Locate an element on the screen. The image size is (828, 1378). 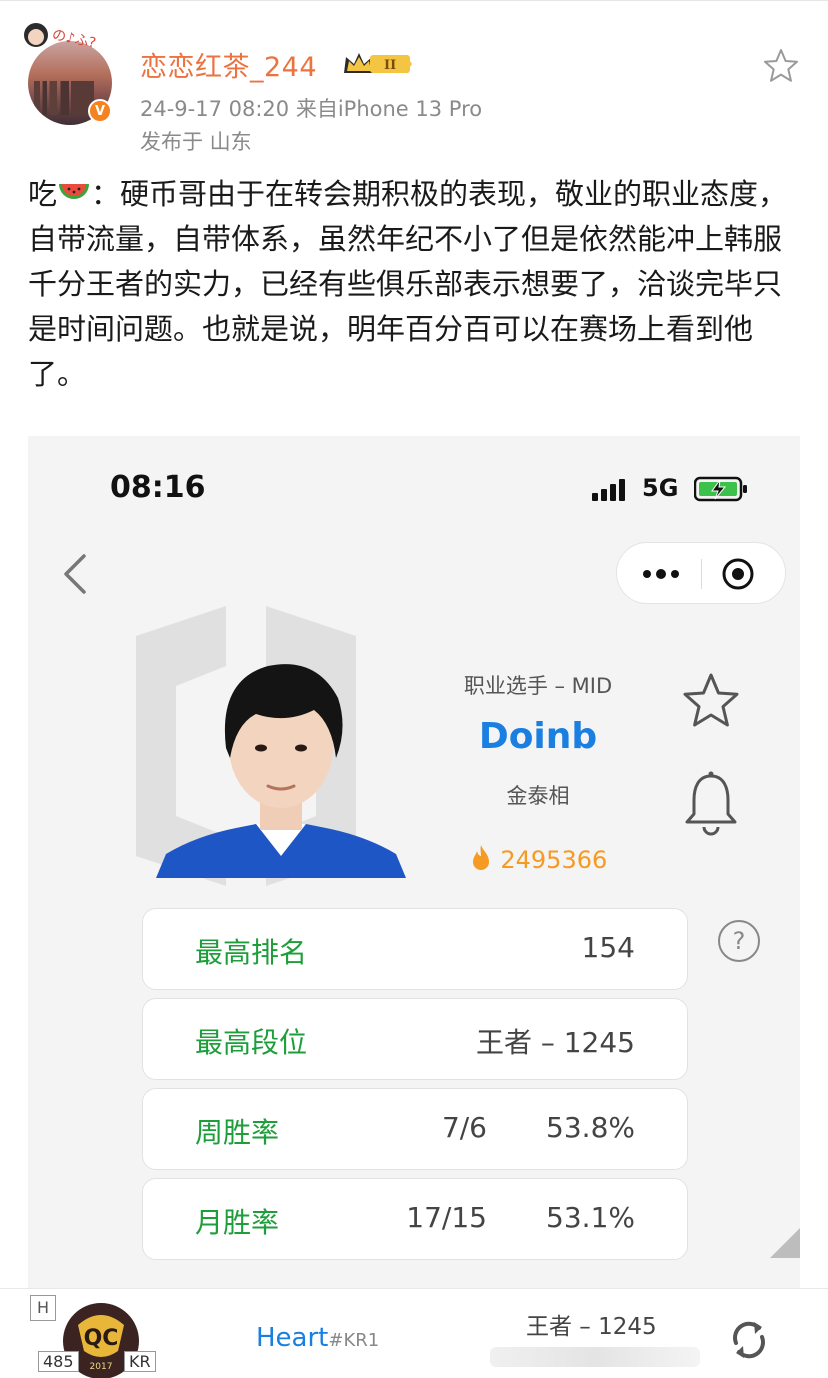
follow-star-icon is located at coordinates (711, 701).